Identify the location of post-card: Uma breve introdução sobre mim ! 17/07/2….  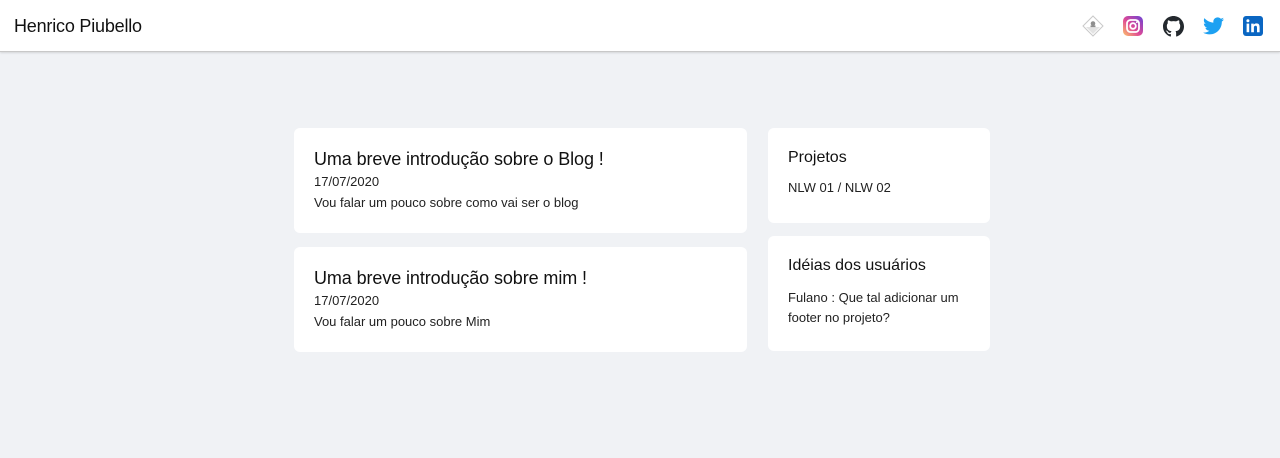
(520, 299).